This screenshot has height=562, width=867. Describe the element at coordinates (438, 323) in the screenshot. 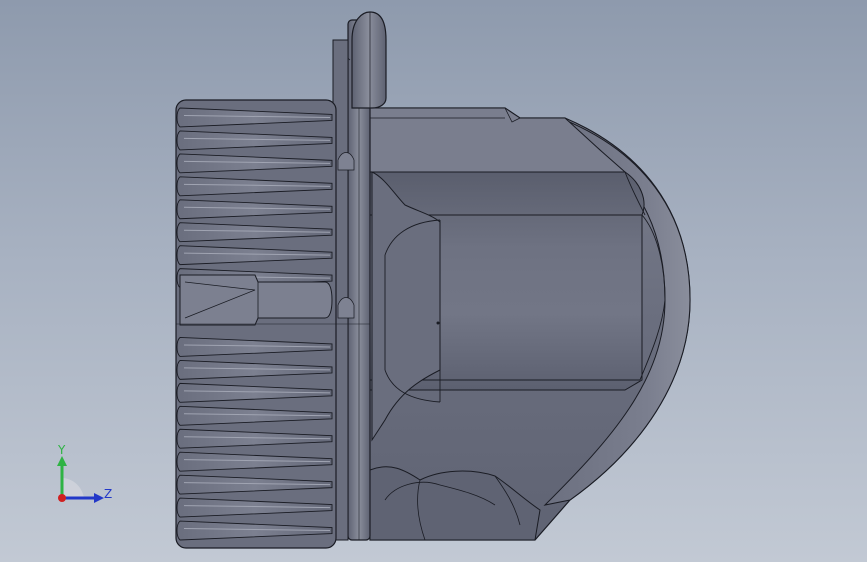

I see `center-point` at that location.